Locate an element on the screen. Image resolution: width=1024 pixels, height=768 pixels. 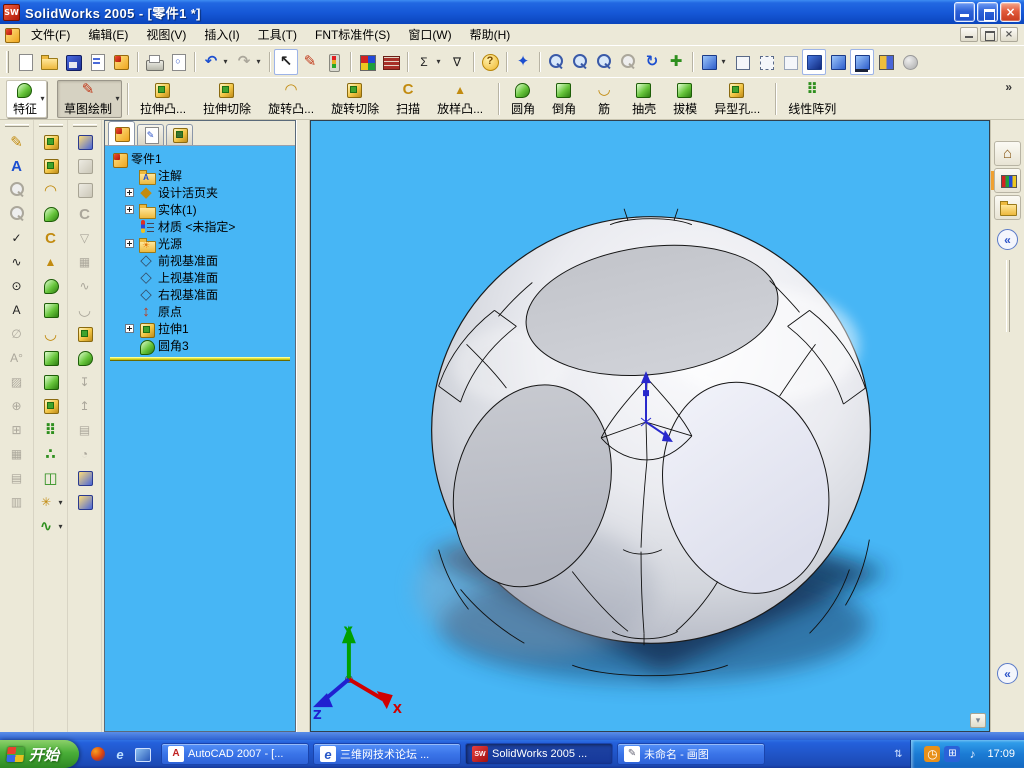
thicken-icon: ▽ is located at coordinates (85, 238).